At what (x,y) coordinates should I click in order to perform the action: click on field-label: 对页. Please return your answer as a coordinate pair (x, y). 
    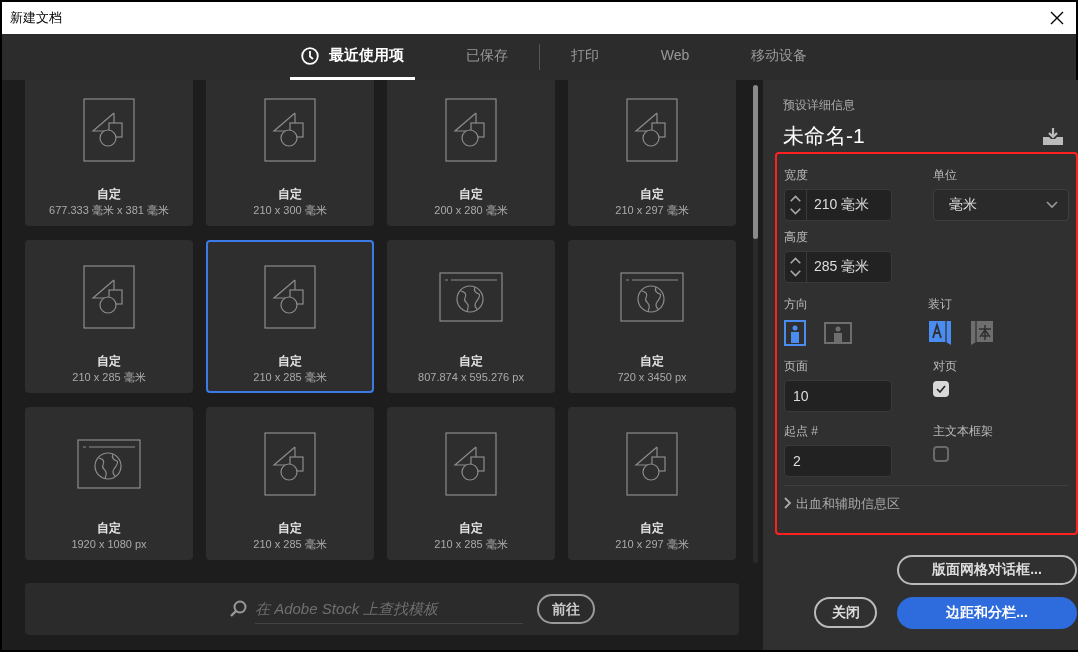
    Looking at the image, I should click on (945, 366).